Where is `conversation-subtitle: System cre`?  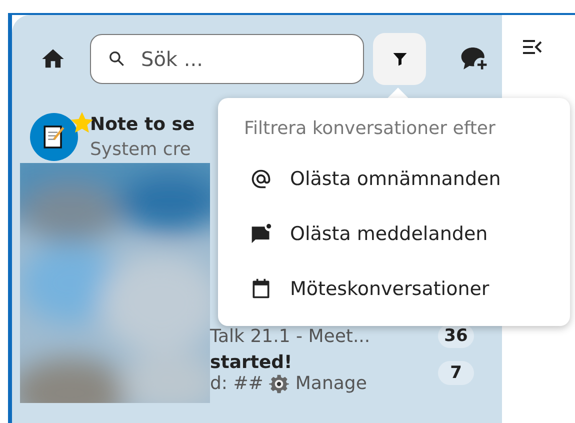 conversation-subtitle: System cre is located at coordinates (141, 149).